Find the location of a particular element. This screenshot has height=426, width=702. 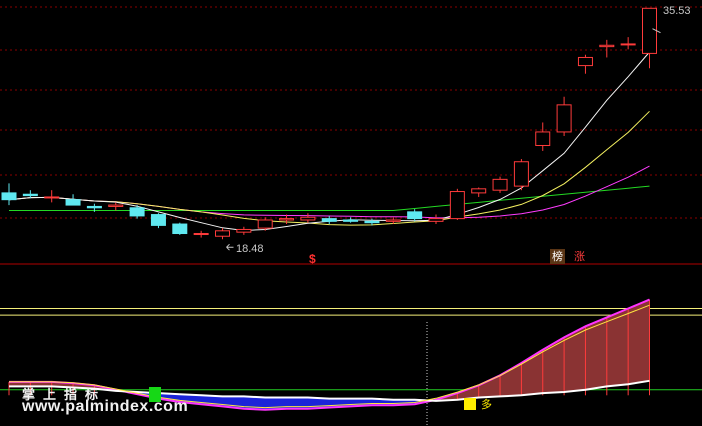

low-price-label: 18.48 is located at coordinates (250, 249).